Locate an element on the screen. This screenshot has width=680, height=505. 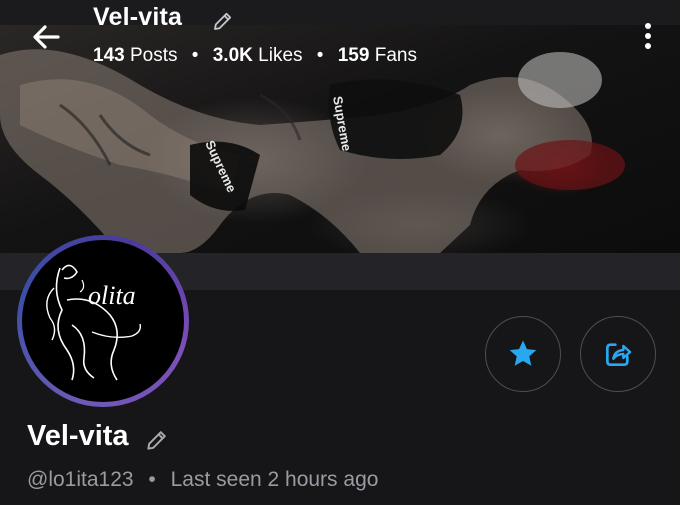
more-vertical-icon is located at coordinates (648, 36).